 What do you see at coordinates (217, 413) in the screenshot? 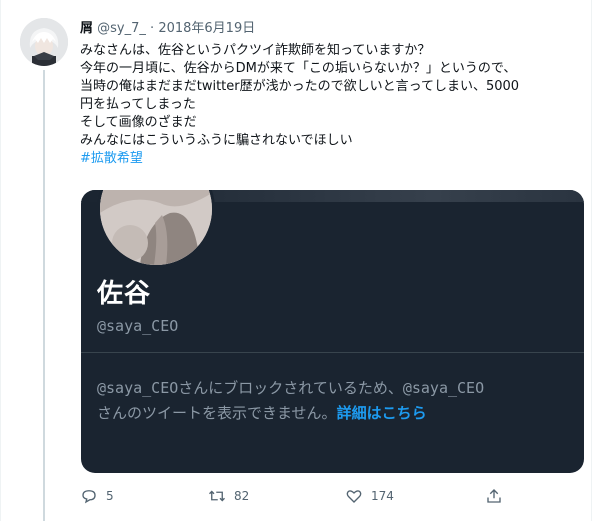
I see `blocked-message-text: さんのツイートを表示できません。` at bounding box center [217, 413].